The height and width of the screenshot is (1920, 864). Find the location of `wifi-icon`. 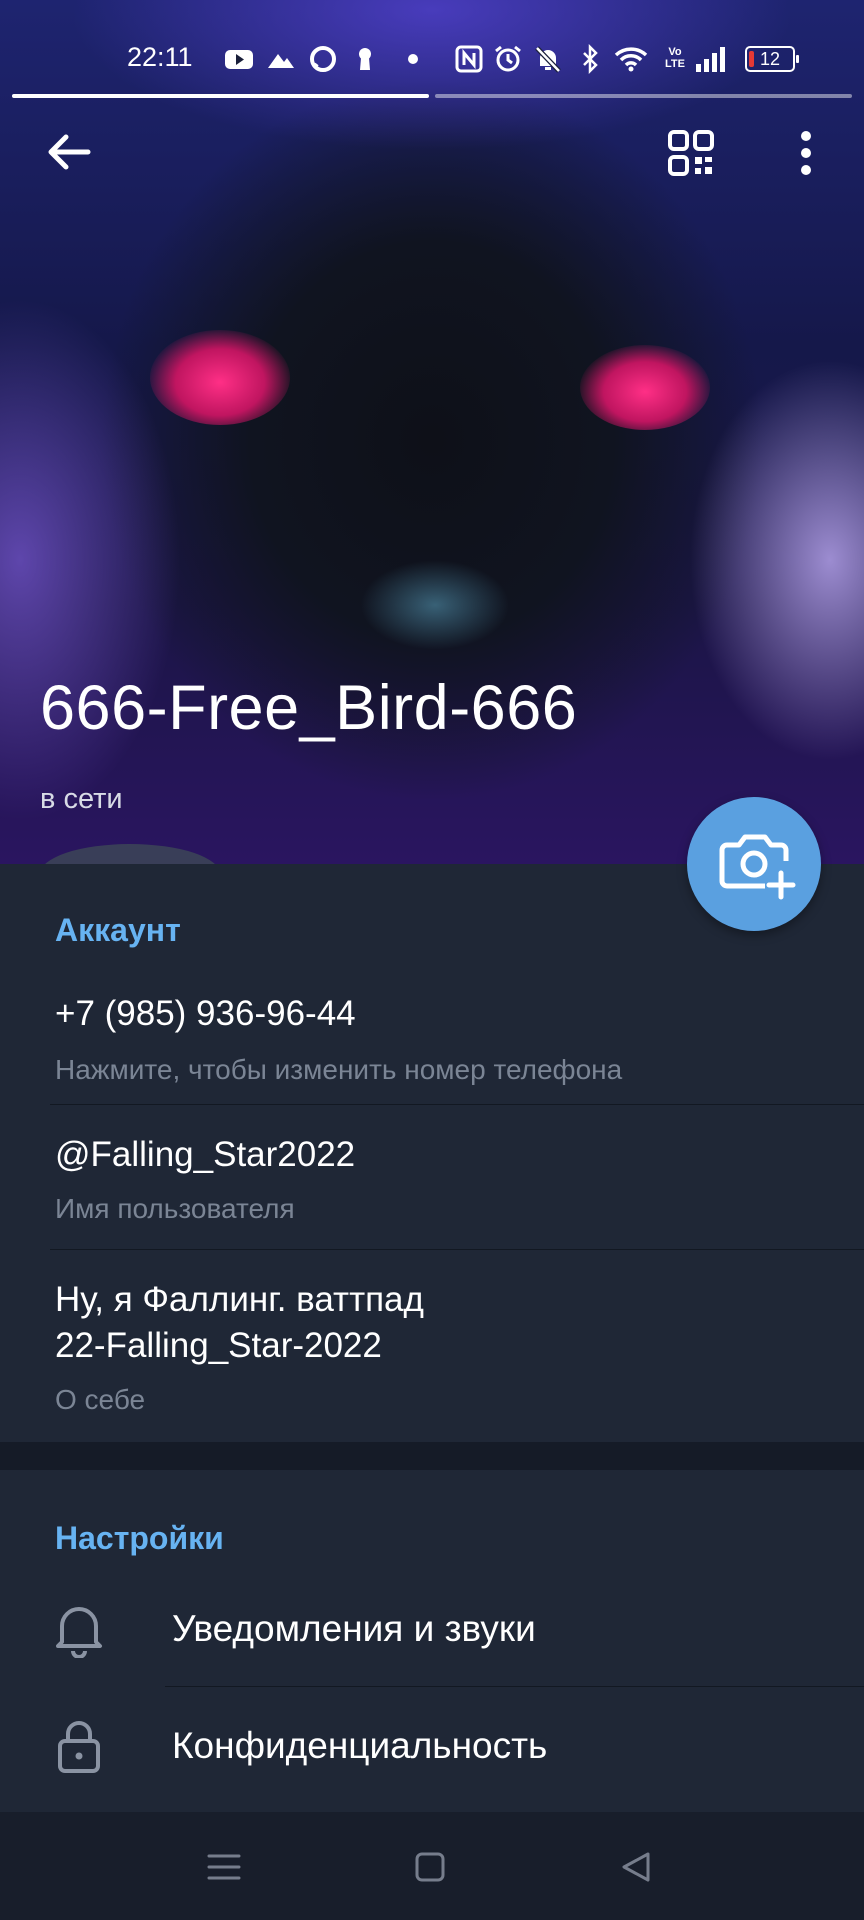

wifi-icon is located at coordinates (631, 59).